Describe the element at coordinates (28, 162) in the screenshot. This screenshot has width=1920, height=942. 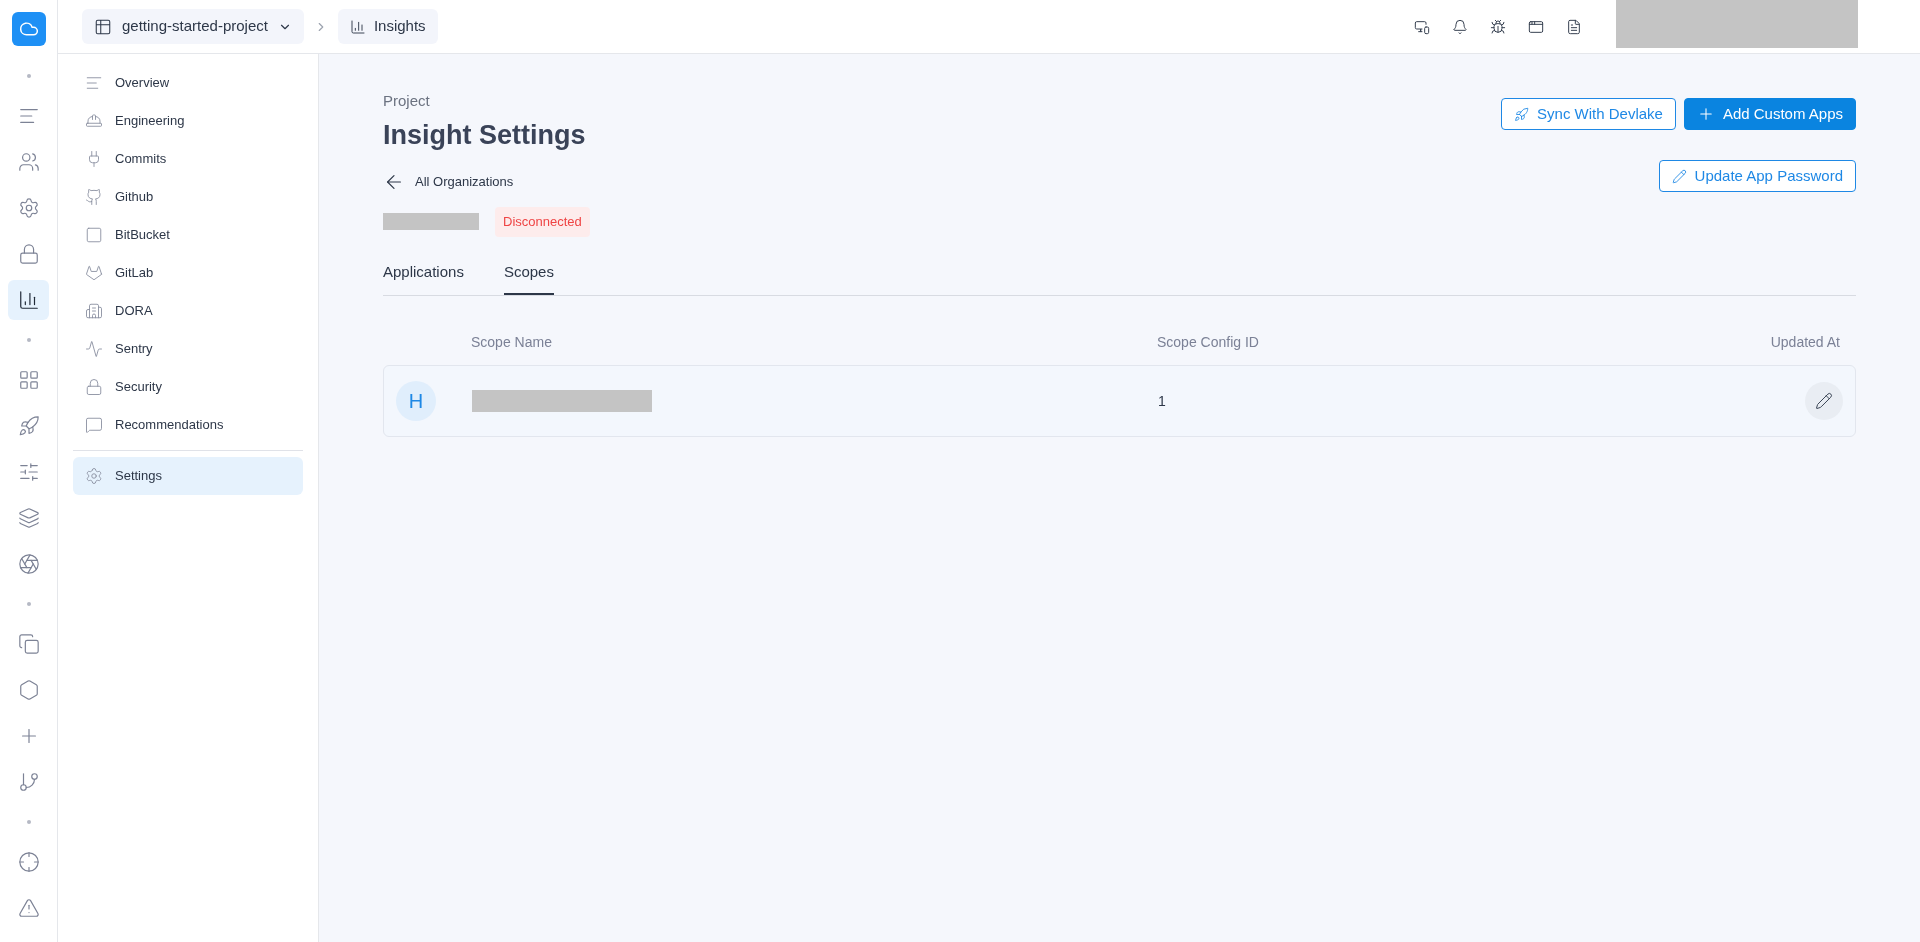
I see `users-icon` at that location.